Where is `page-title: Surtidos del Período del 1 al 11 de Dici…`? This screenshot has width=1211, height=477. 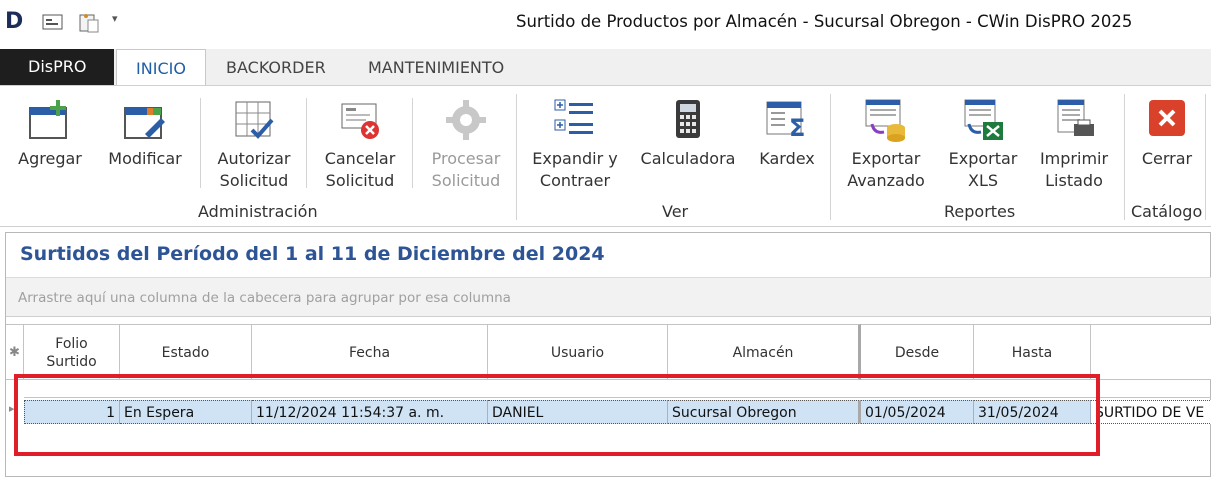 page-title: Surtidos del Período del 1 al 11 de Dici… is located at coordinates (312, 254).